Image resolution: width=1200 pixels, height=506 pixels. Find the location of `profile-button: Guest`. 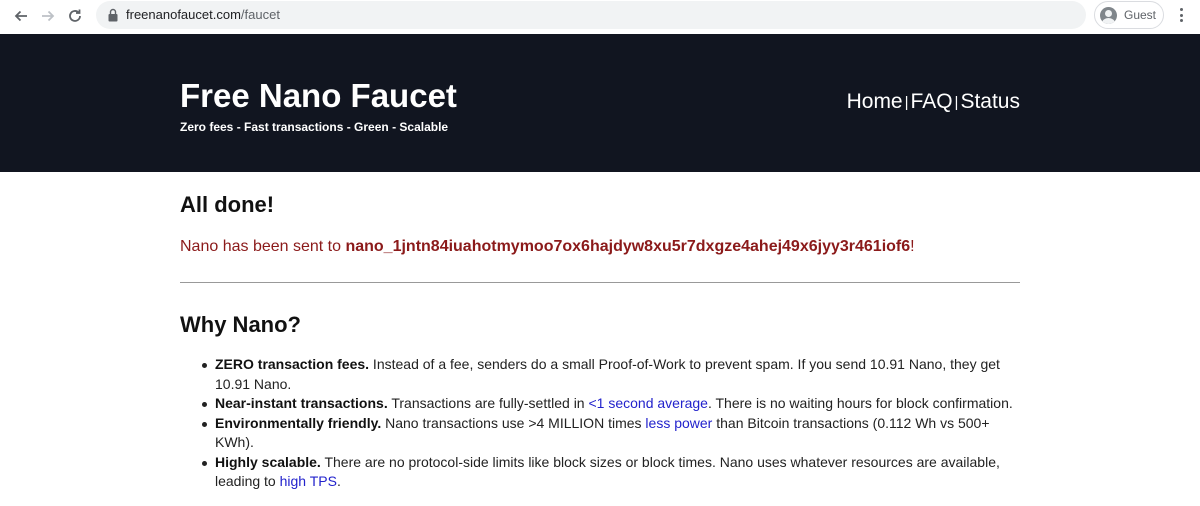

profile-button: Guest is located at coordinates (1129, 15).